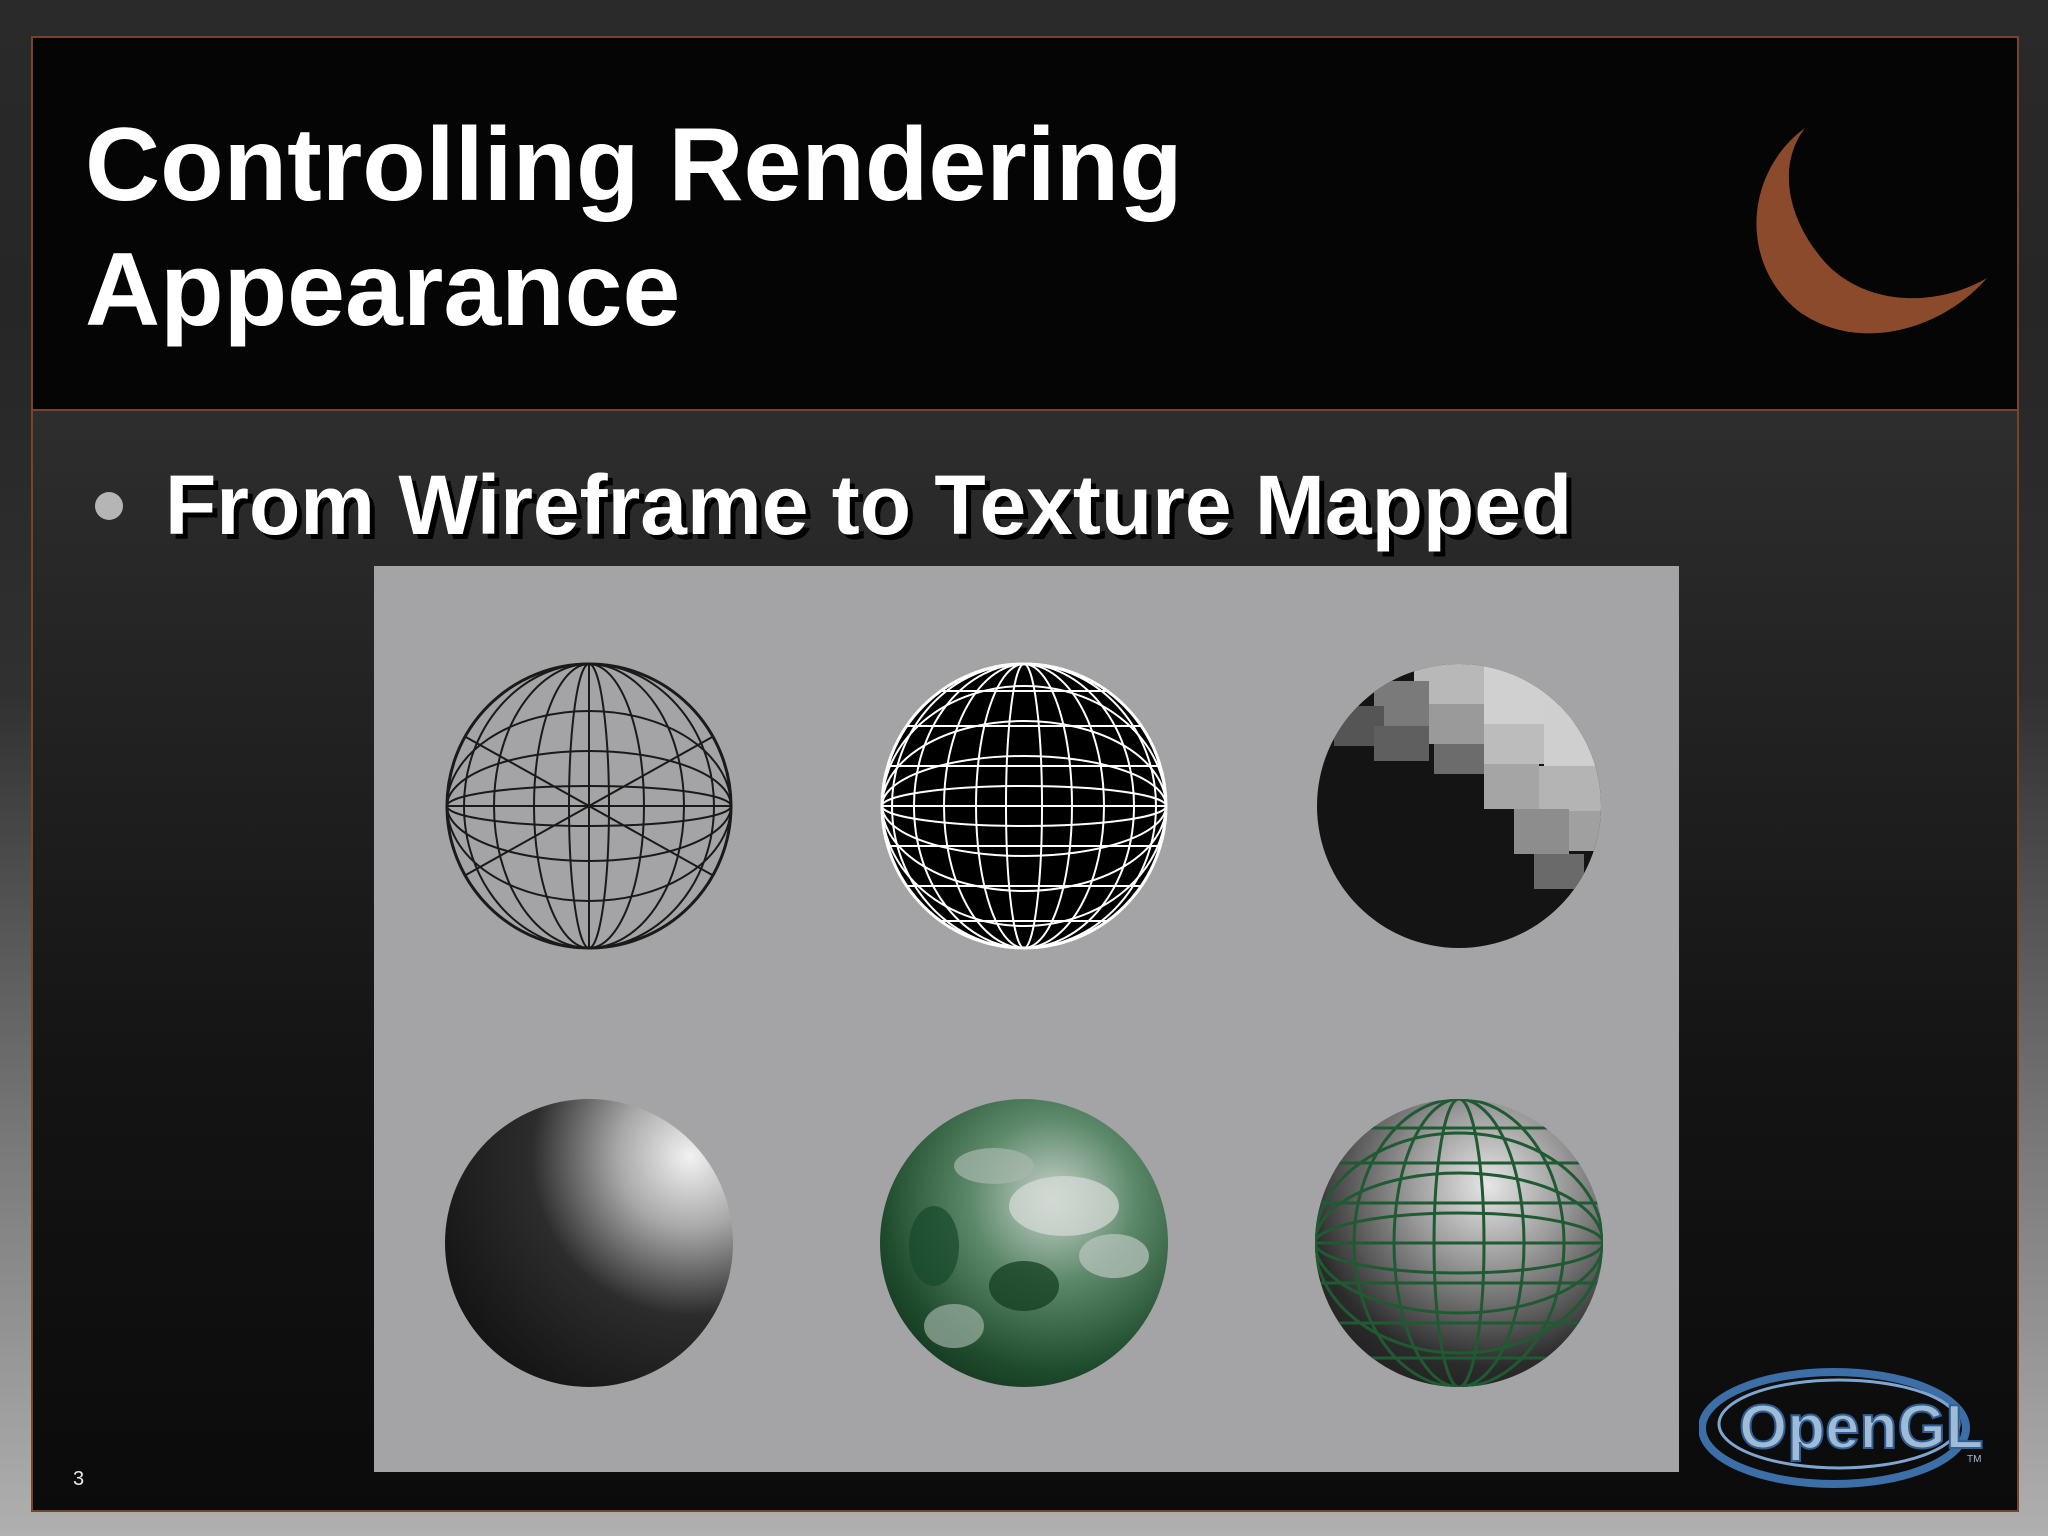 The height and width of the screenshot is (1536, 2048). I want to click on flat-shaded-sphere, so click(1459, 806).